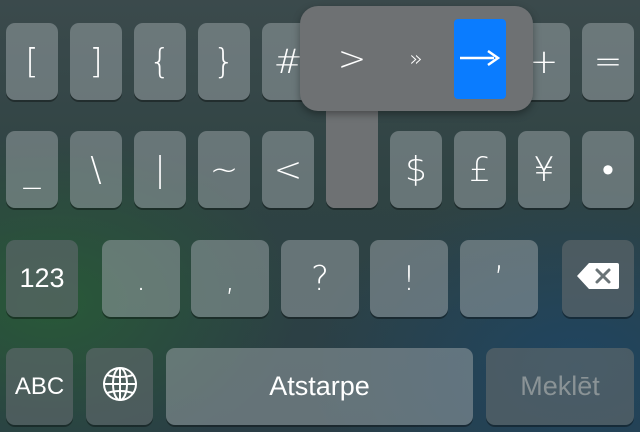  I want to click on key-less-than: <, so click(288, 169).